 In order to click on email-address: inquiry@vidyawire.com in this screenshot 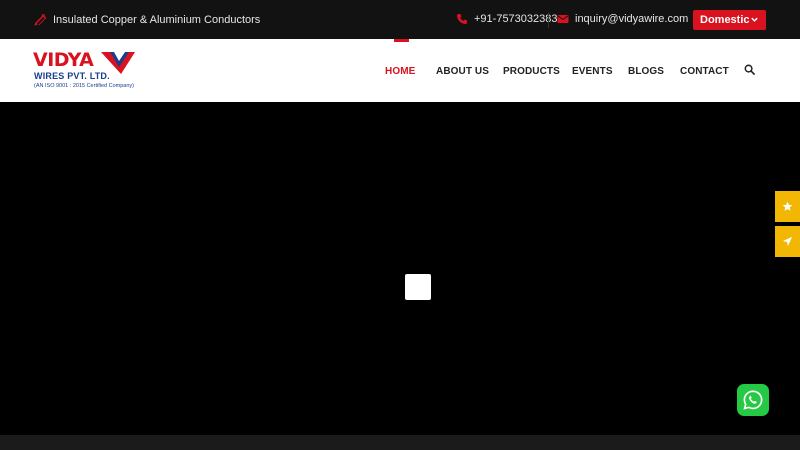, I will do `click(632, 19)`.